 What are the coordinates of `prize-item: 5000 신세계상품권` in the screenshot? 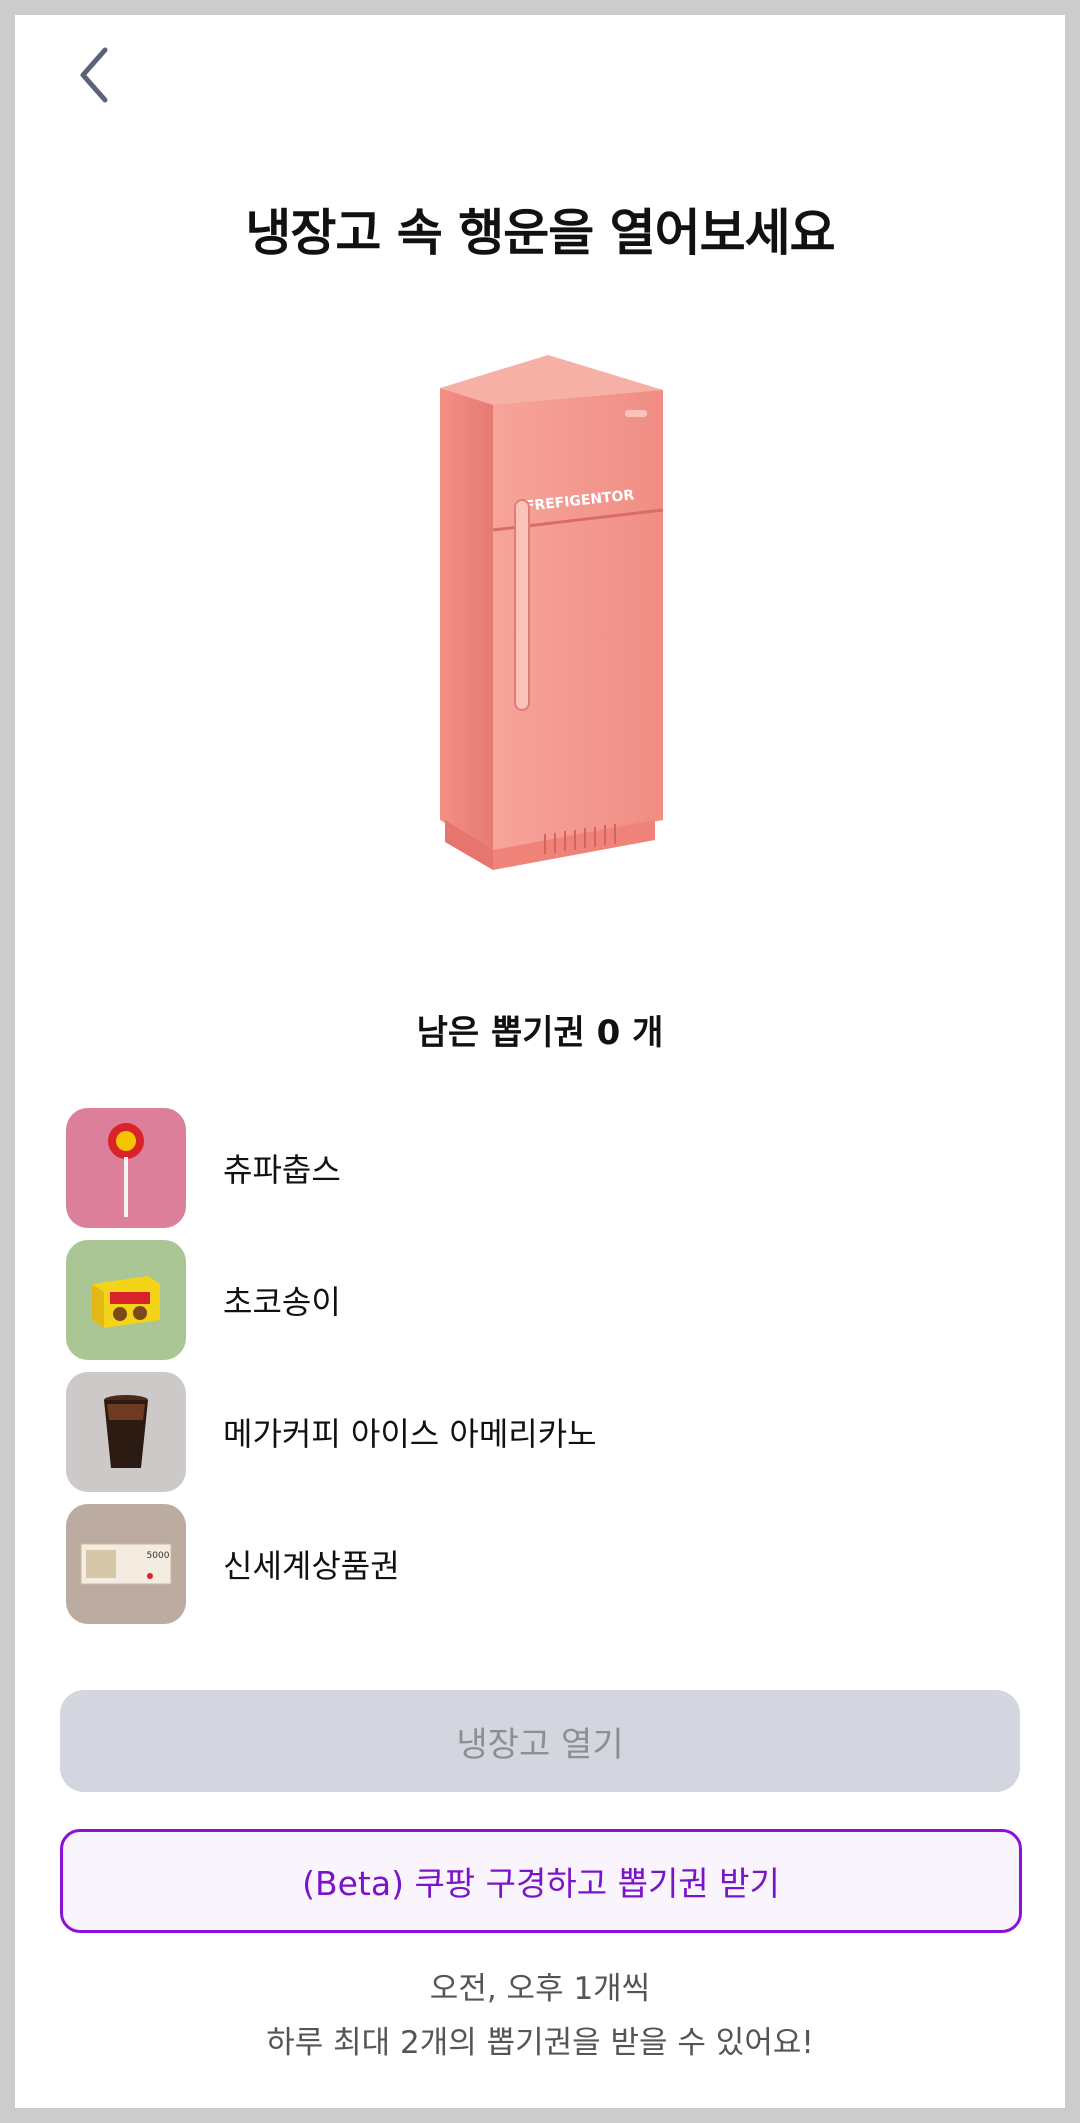 It's located at (541, 1564).